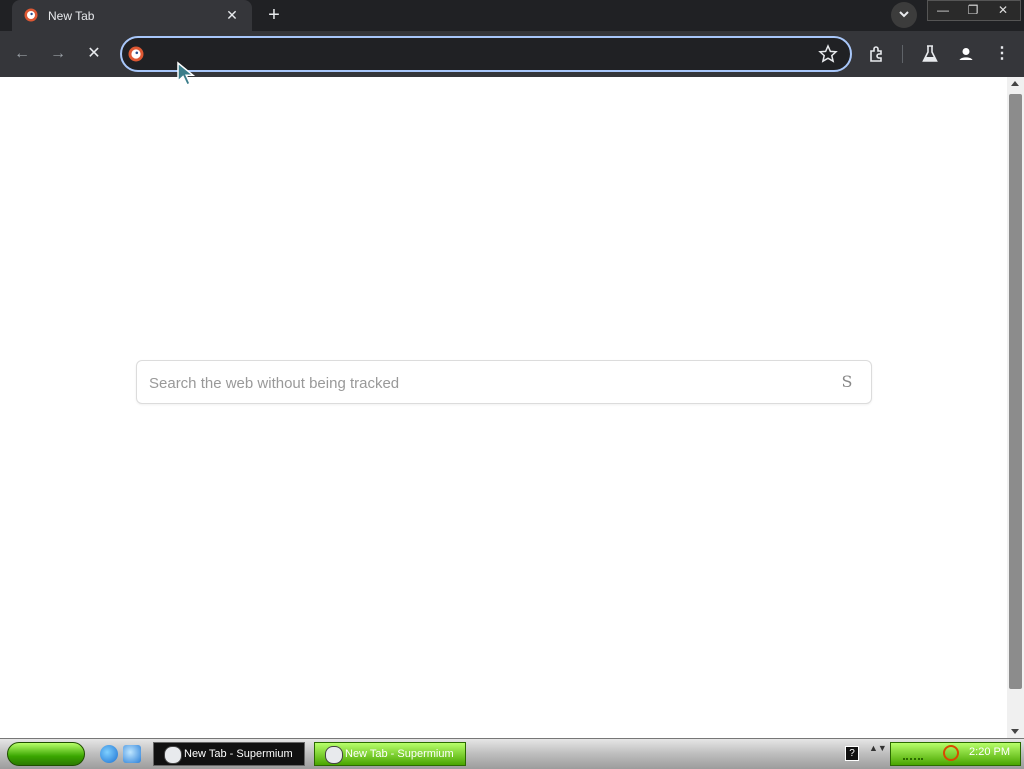  I want to click on address-bar, so click(486, 54).